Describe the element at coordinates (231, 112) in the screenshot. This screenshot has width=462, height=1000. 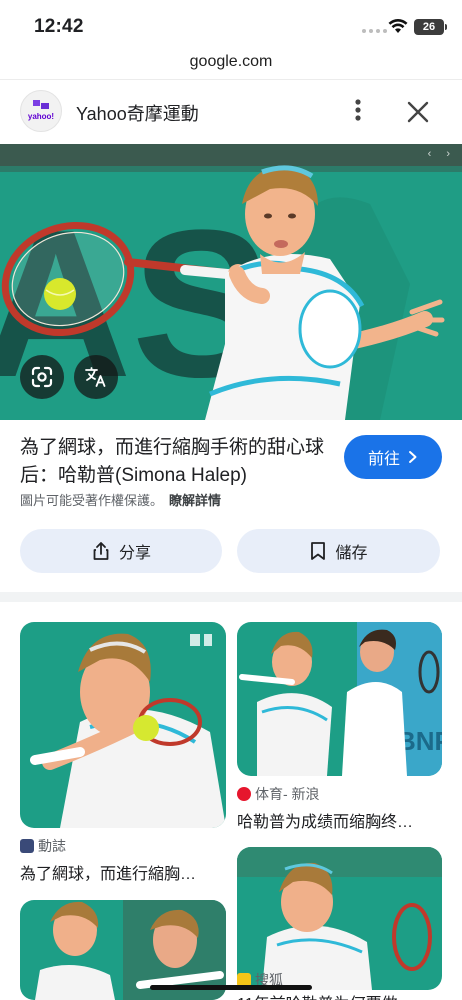
I see `result-header: yahoo! Yahoo奇摩運動` at that location.